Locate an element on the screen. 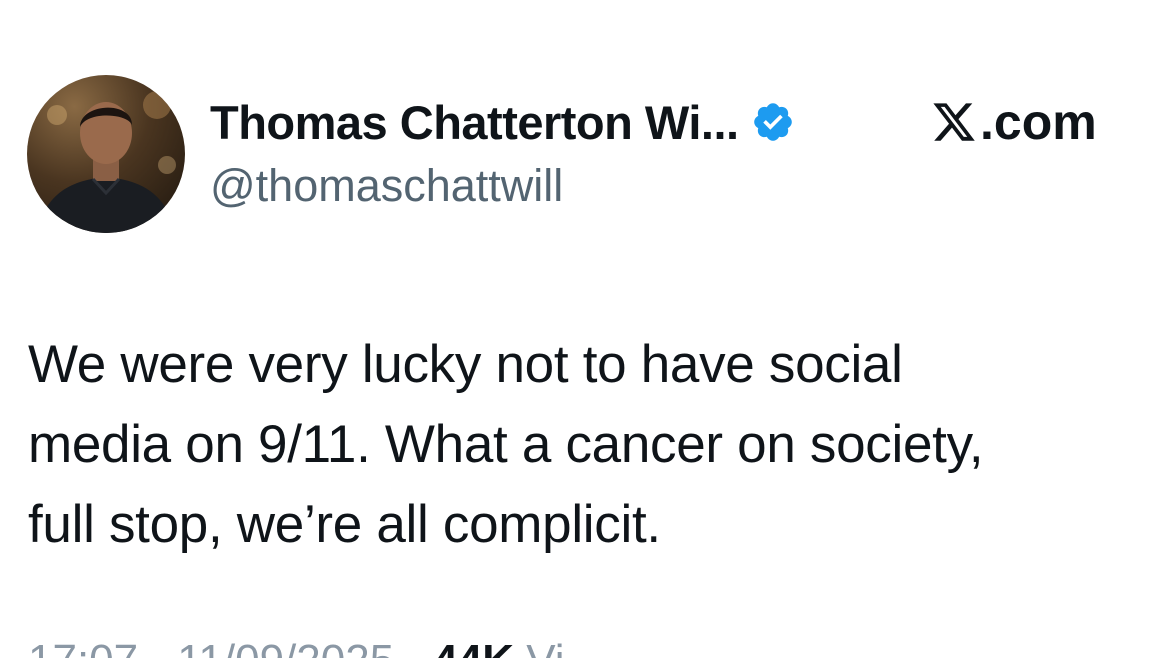 Image resolution: width=1169 pixels, height=658 pixels. avatar-portrait is located at coordinates (106, 162).